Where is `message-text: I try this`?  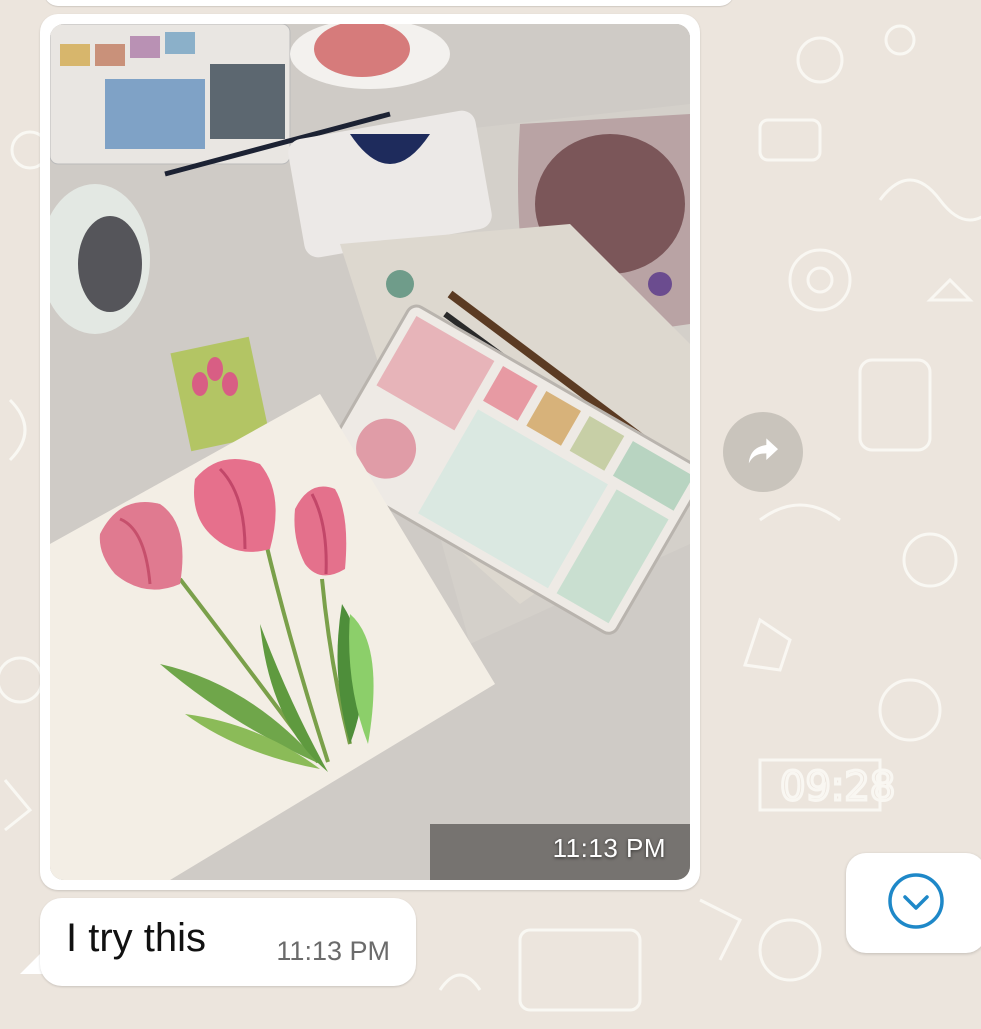
message-text: I try this is located at coordinates (136, 938).